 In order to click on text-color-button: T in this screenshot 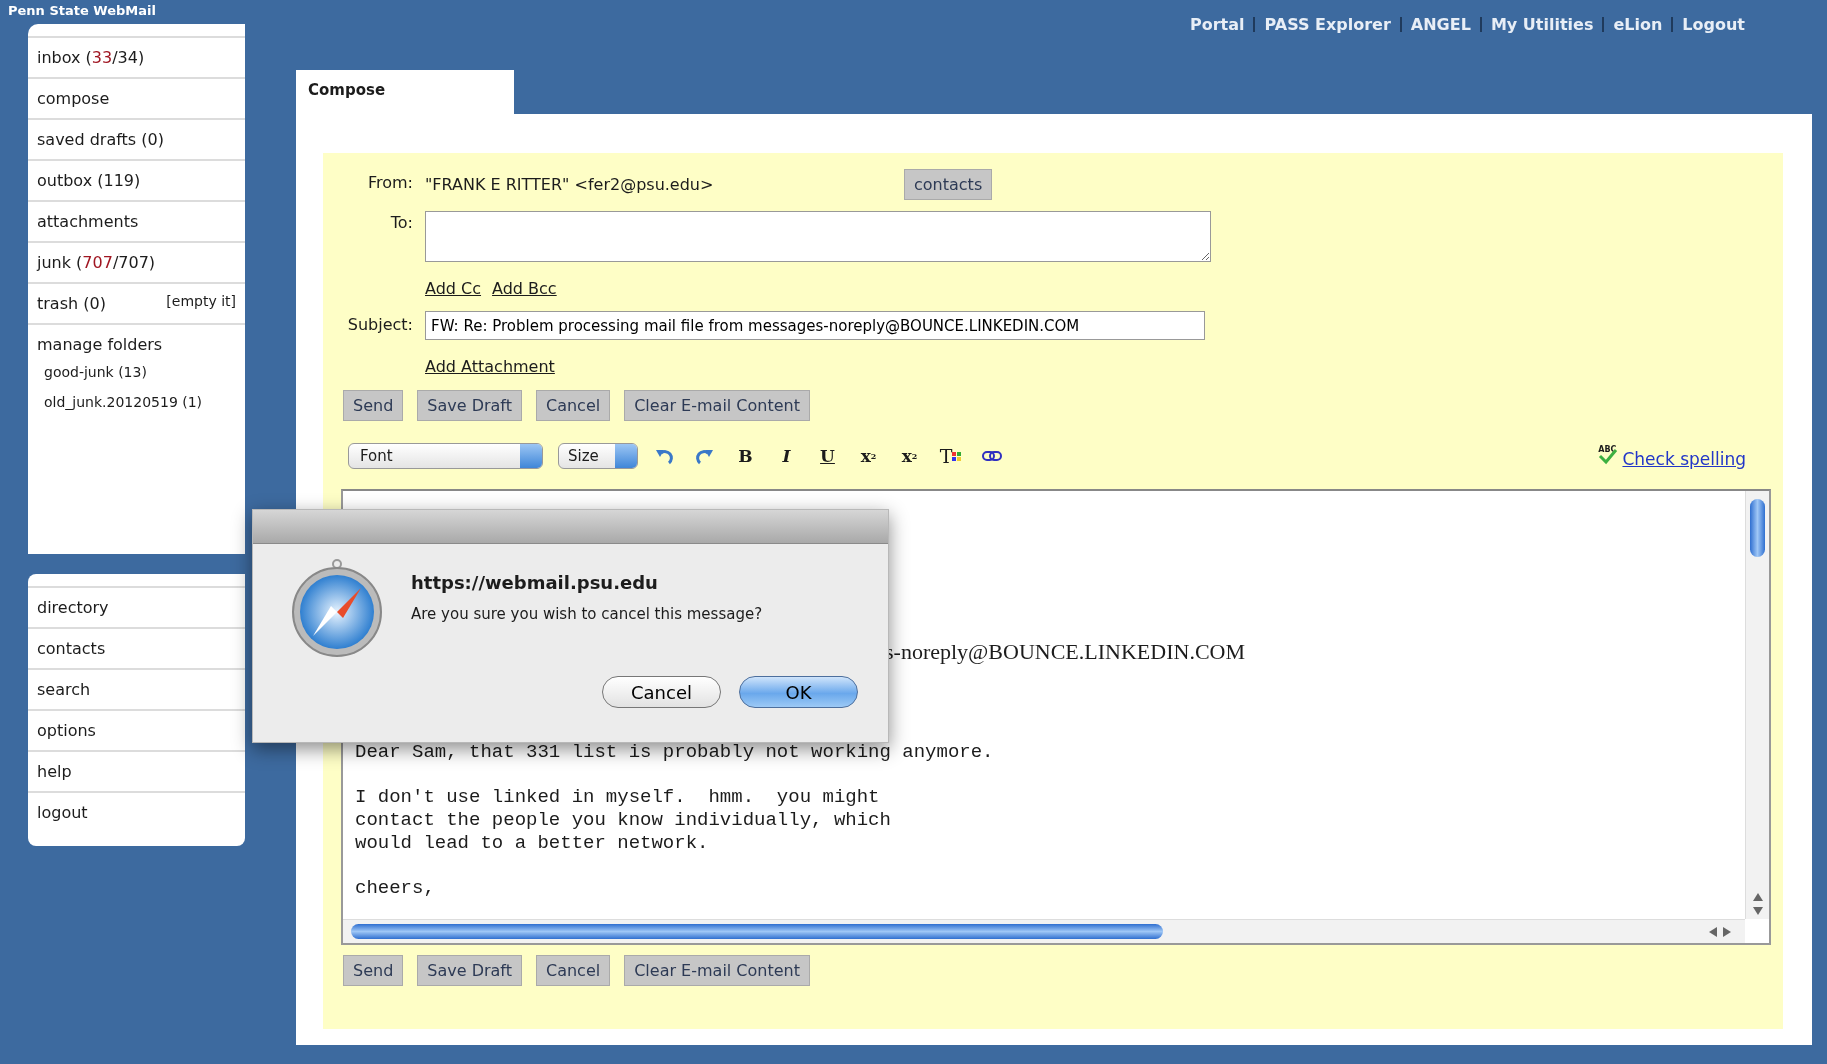, I will do `click(950, 456)`.